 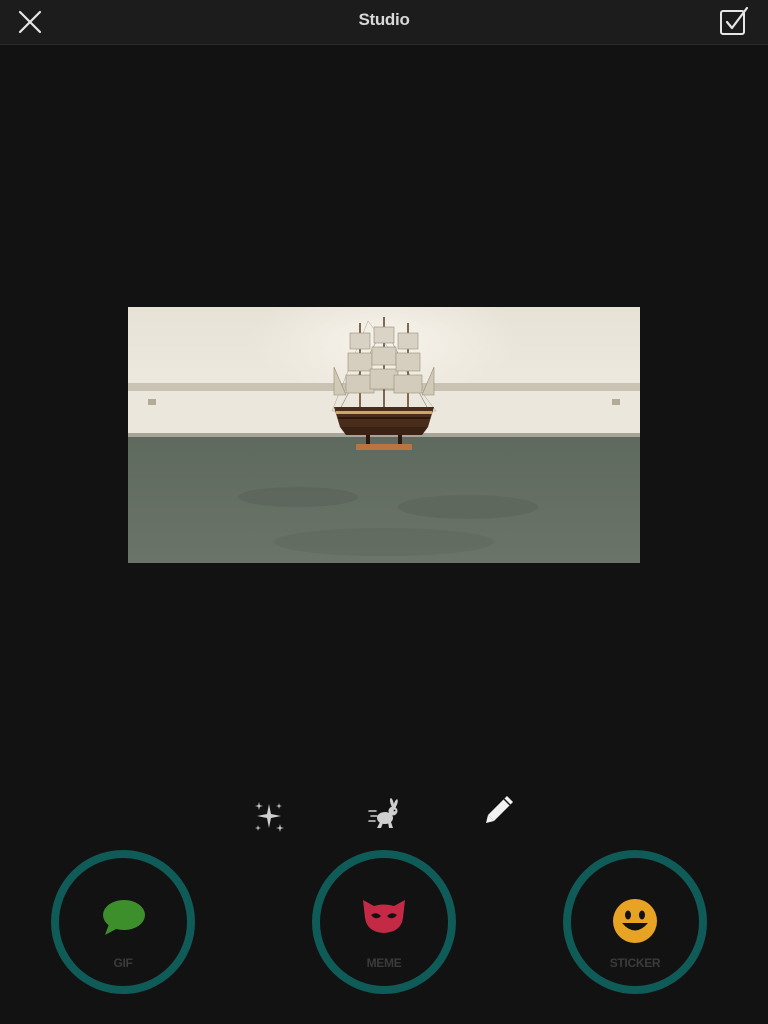 I want to click on top-navigation-bar: Studio, so click(x=384, y=22).